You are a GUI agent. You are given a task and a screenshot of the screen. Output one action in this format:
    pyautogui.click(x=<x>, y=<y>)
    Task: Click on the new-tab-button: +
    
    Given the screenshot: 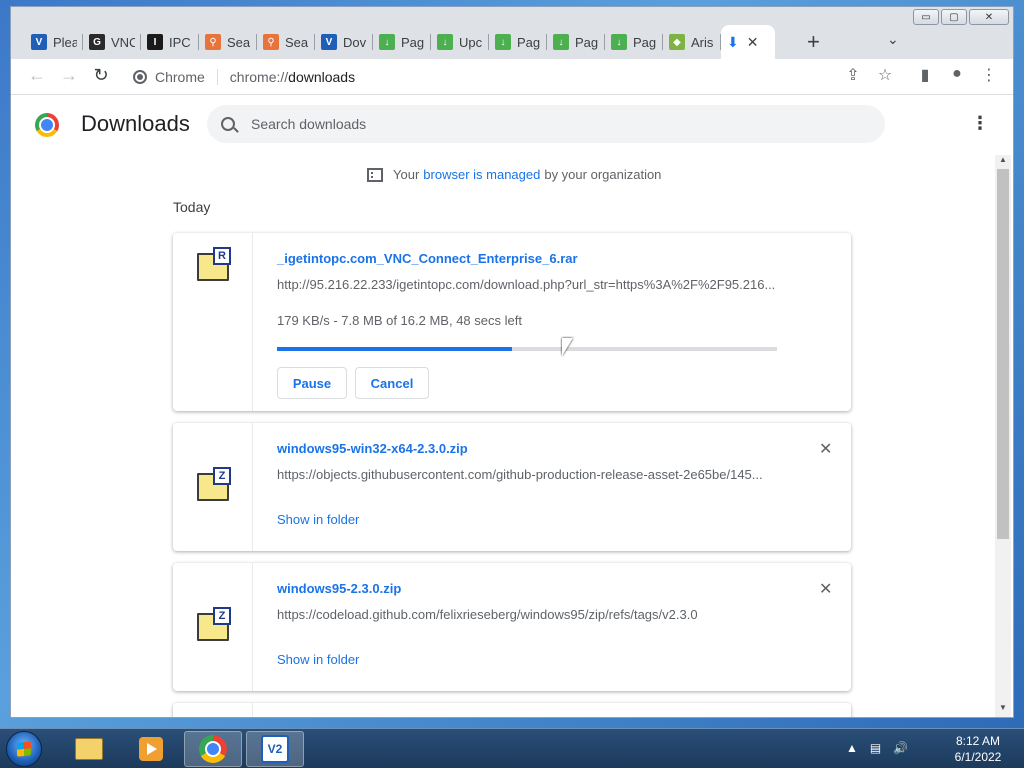 What is the action you would take?
    pyautogui.click(x=813, y=42)
    